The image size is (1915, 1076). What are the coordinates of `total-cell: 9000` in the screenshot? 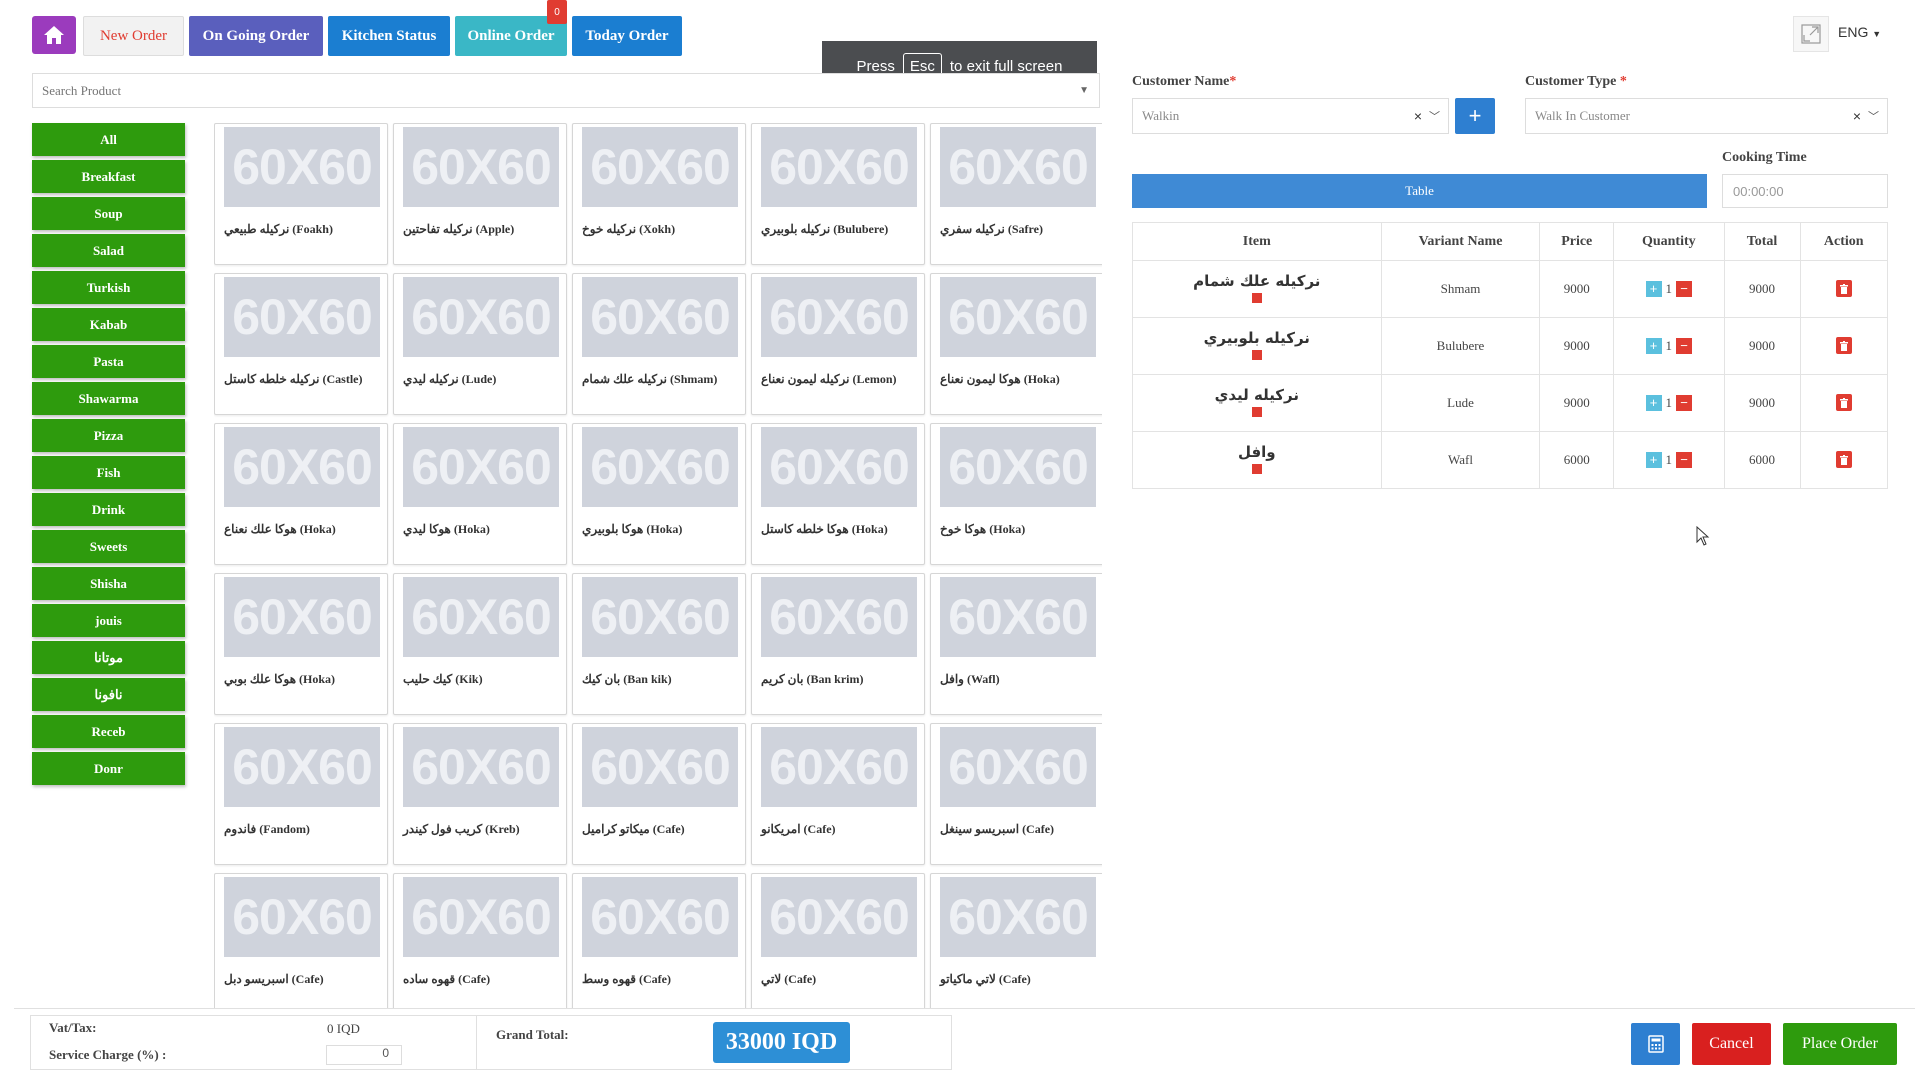 It's located at (1762, 403).